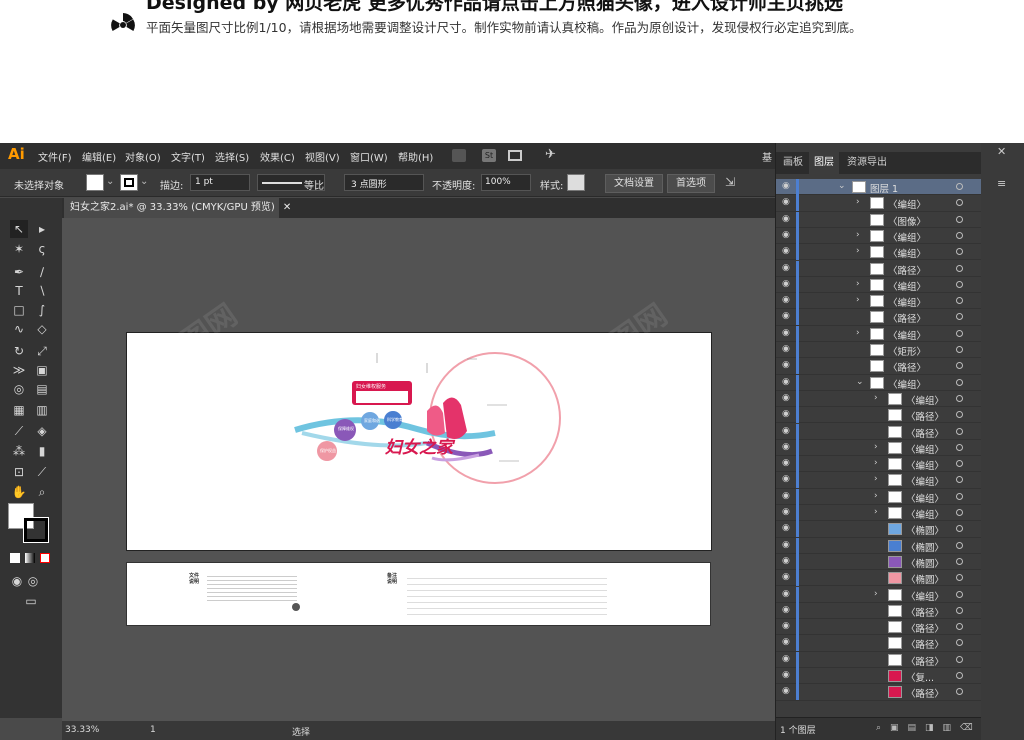  Describe the element at coordinates (19, 329) in the screenshot. I see `shaper-tool-icon: ∿` at that location.